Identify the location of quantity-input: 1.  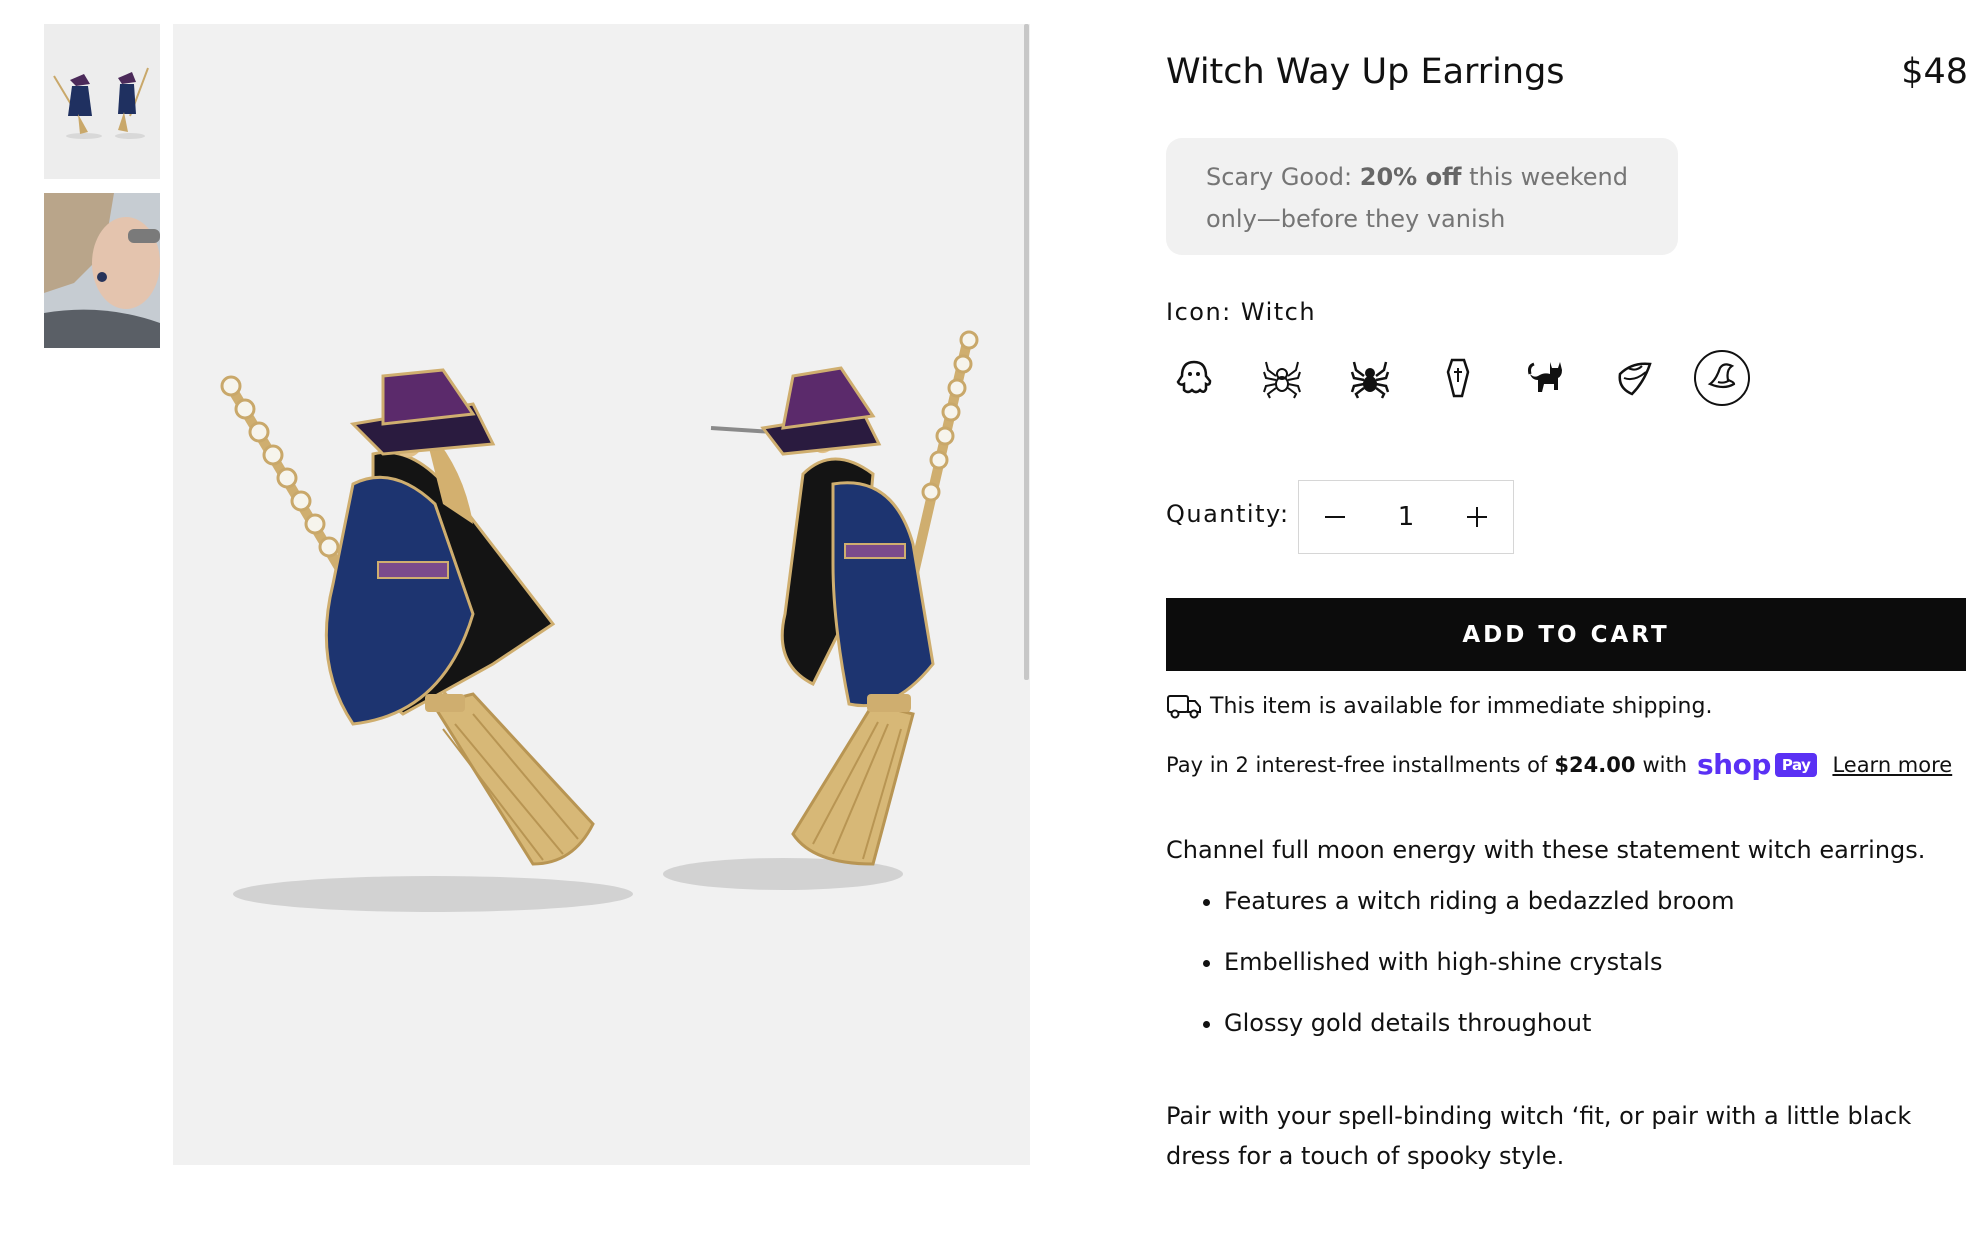
(1406, 517).